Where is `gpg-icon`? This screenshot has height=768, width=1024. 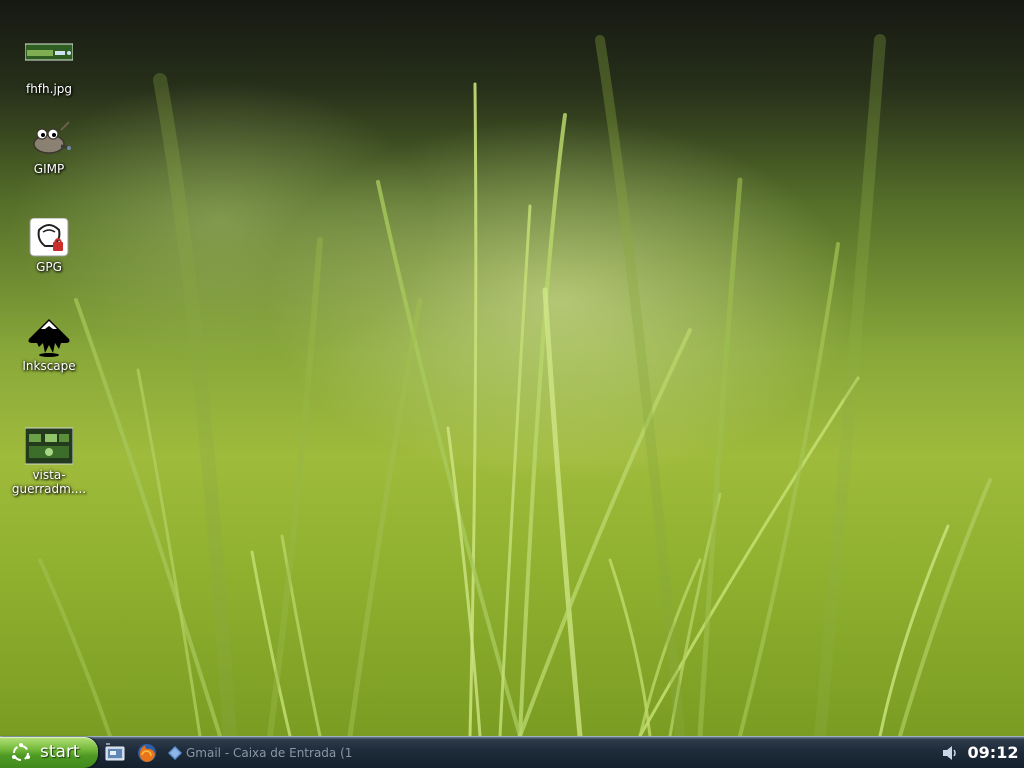
gpg-icon is located at coordinates (49, 237).